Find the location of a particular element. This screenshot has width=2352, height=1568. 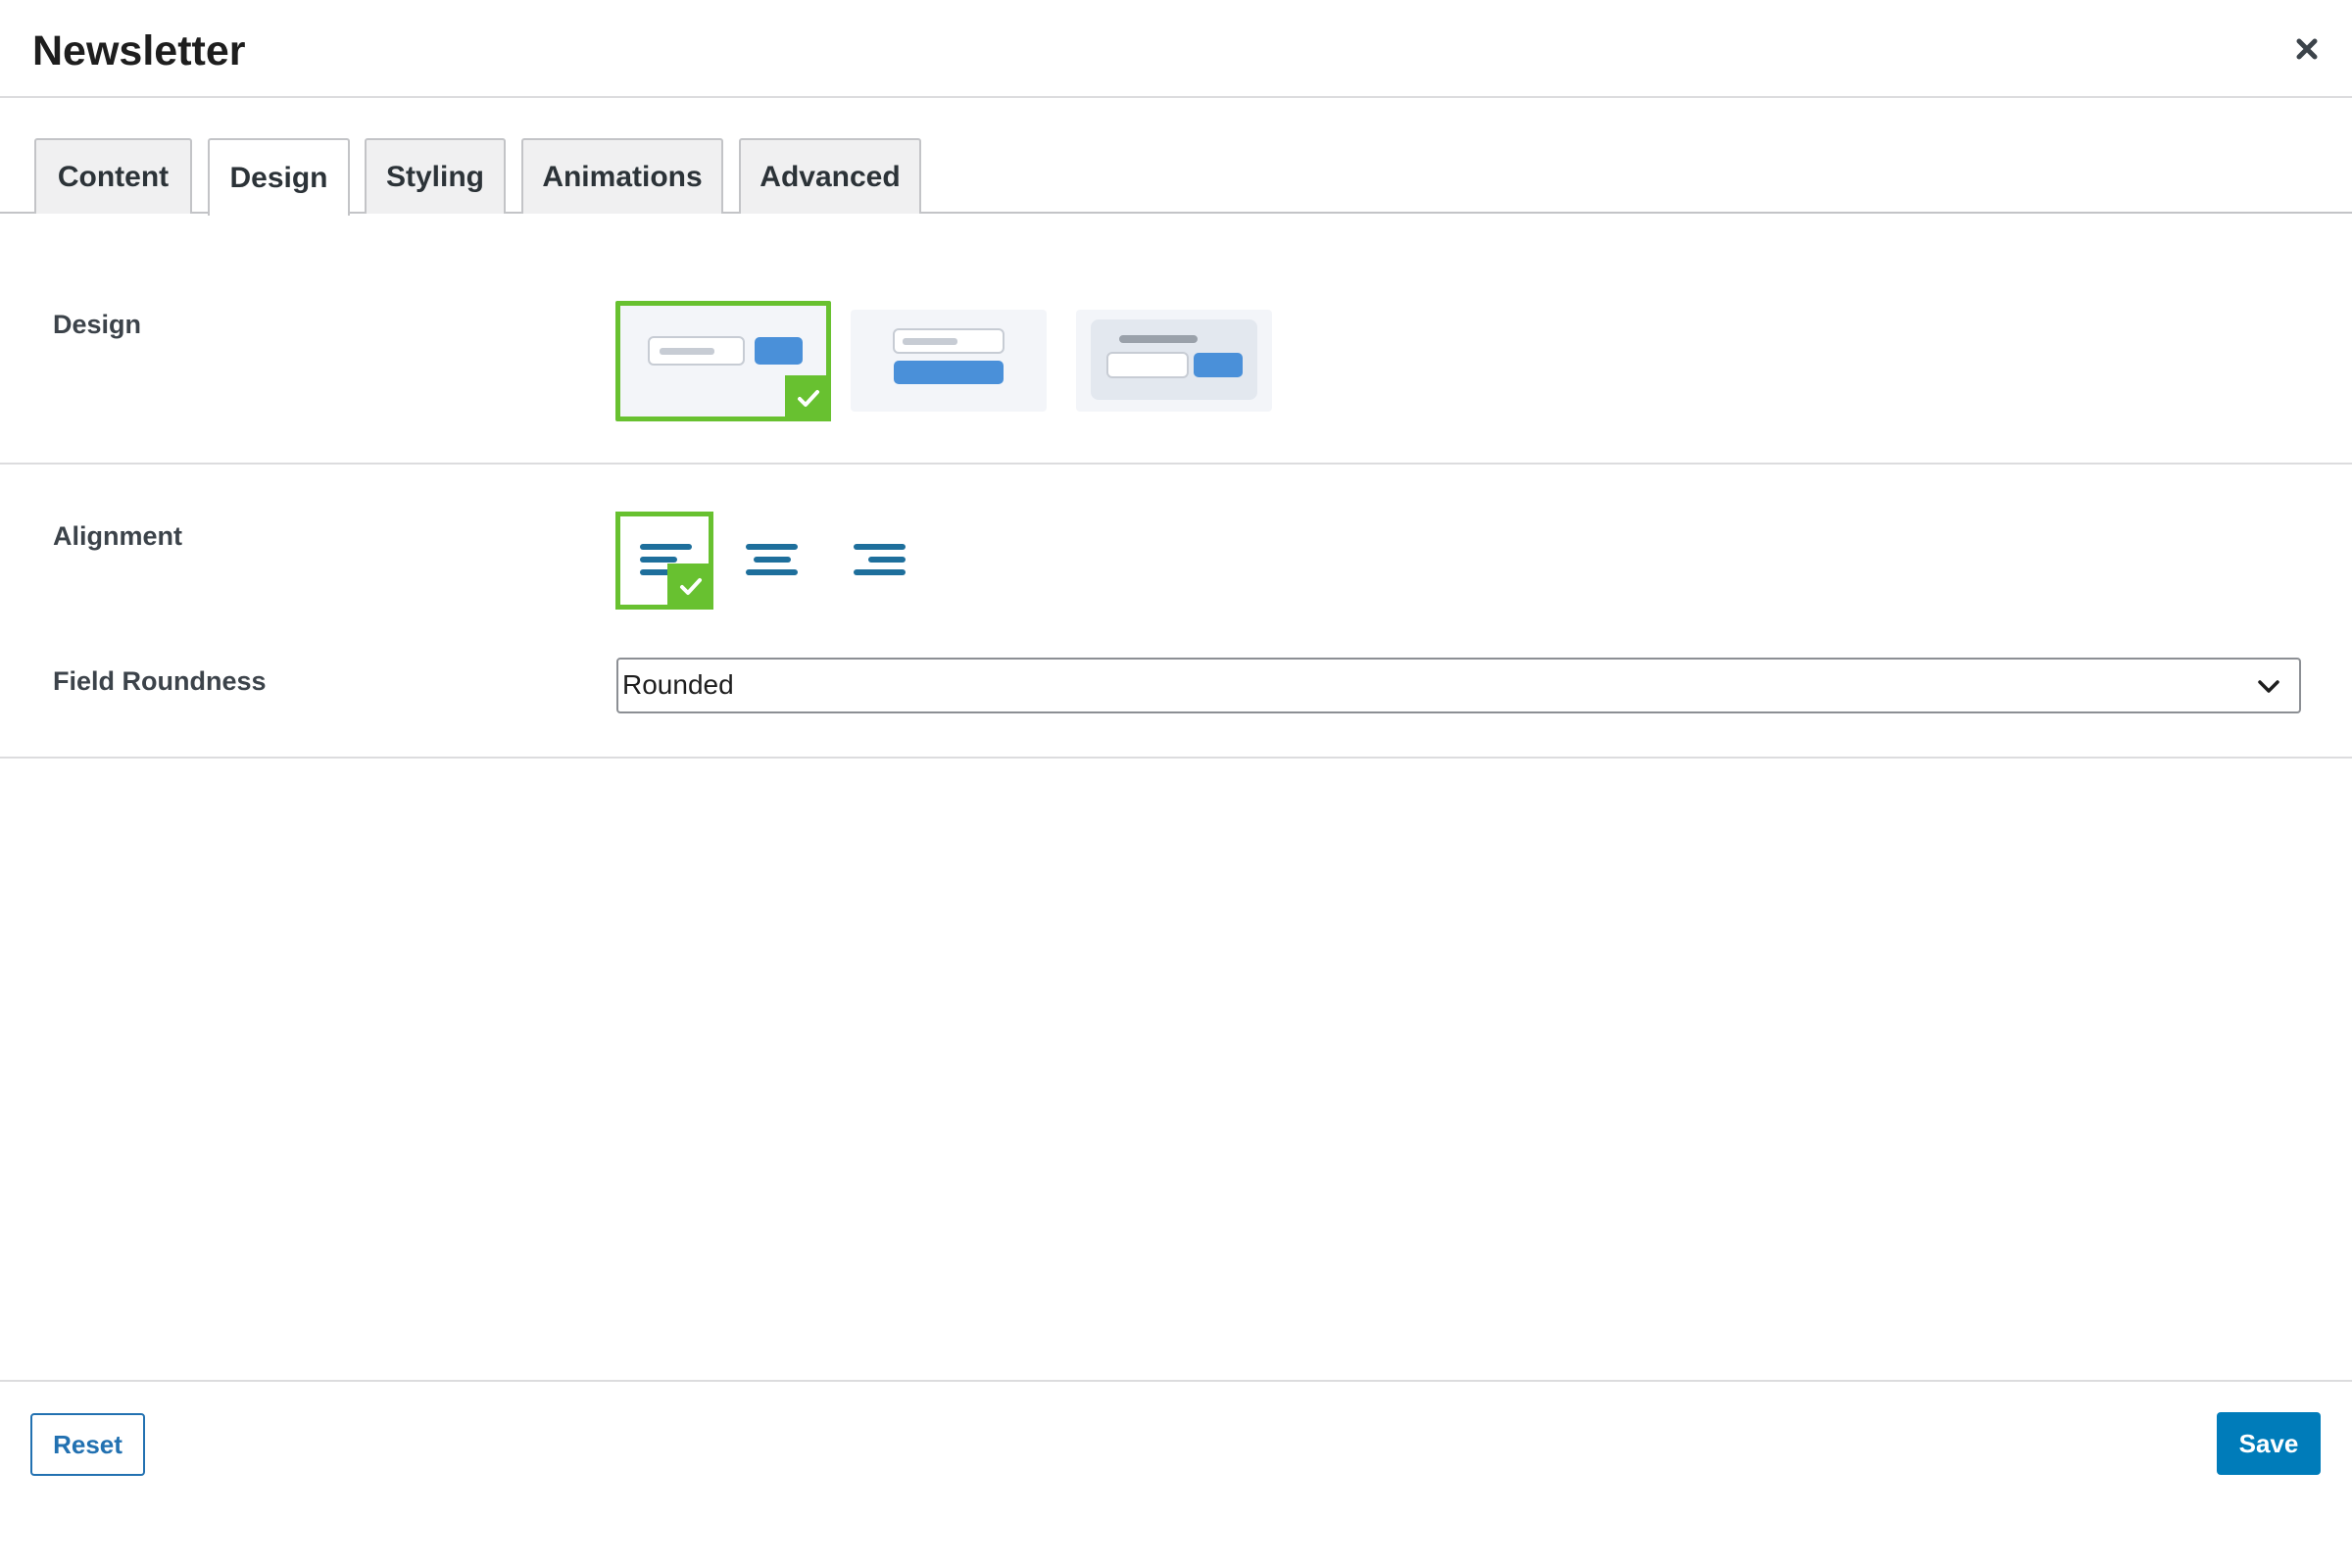

boxed-layout-preview-icon is located at coordinates (1174, 359).